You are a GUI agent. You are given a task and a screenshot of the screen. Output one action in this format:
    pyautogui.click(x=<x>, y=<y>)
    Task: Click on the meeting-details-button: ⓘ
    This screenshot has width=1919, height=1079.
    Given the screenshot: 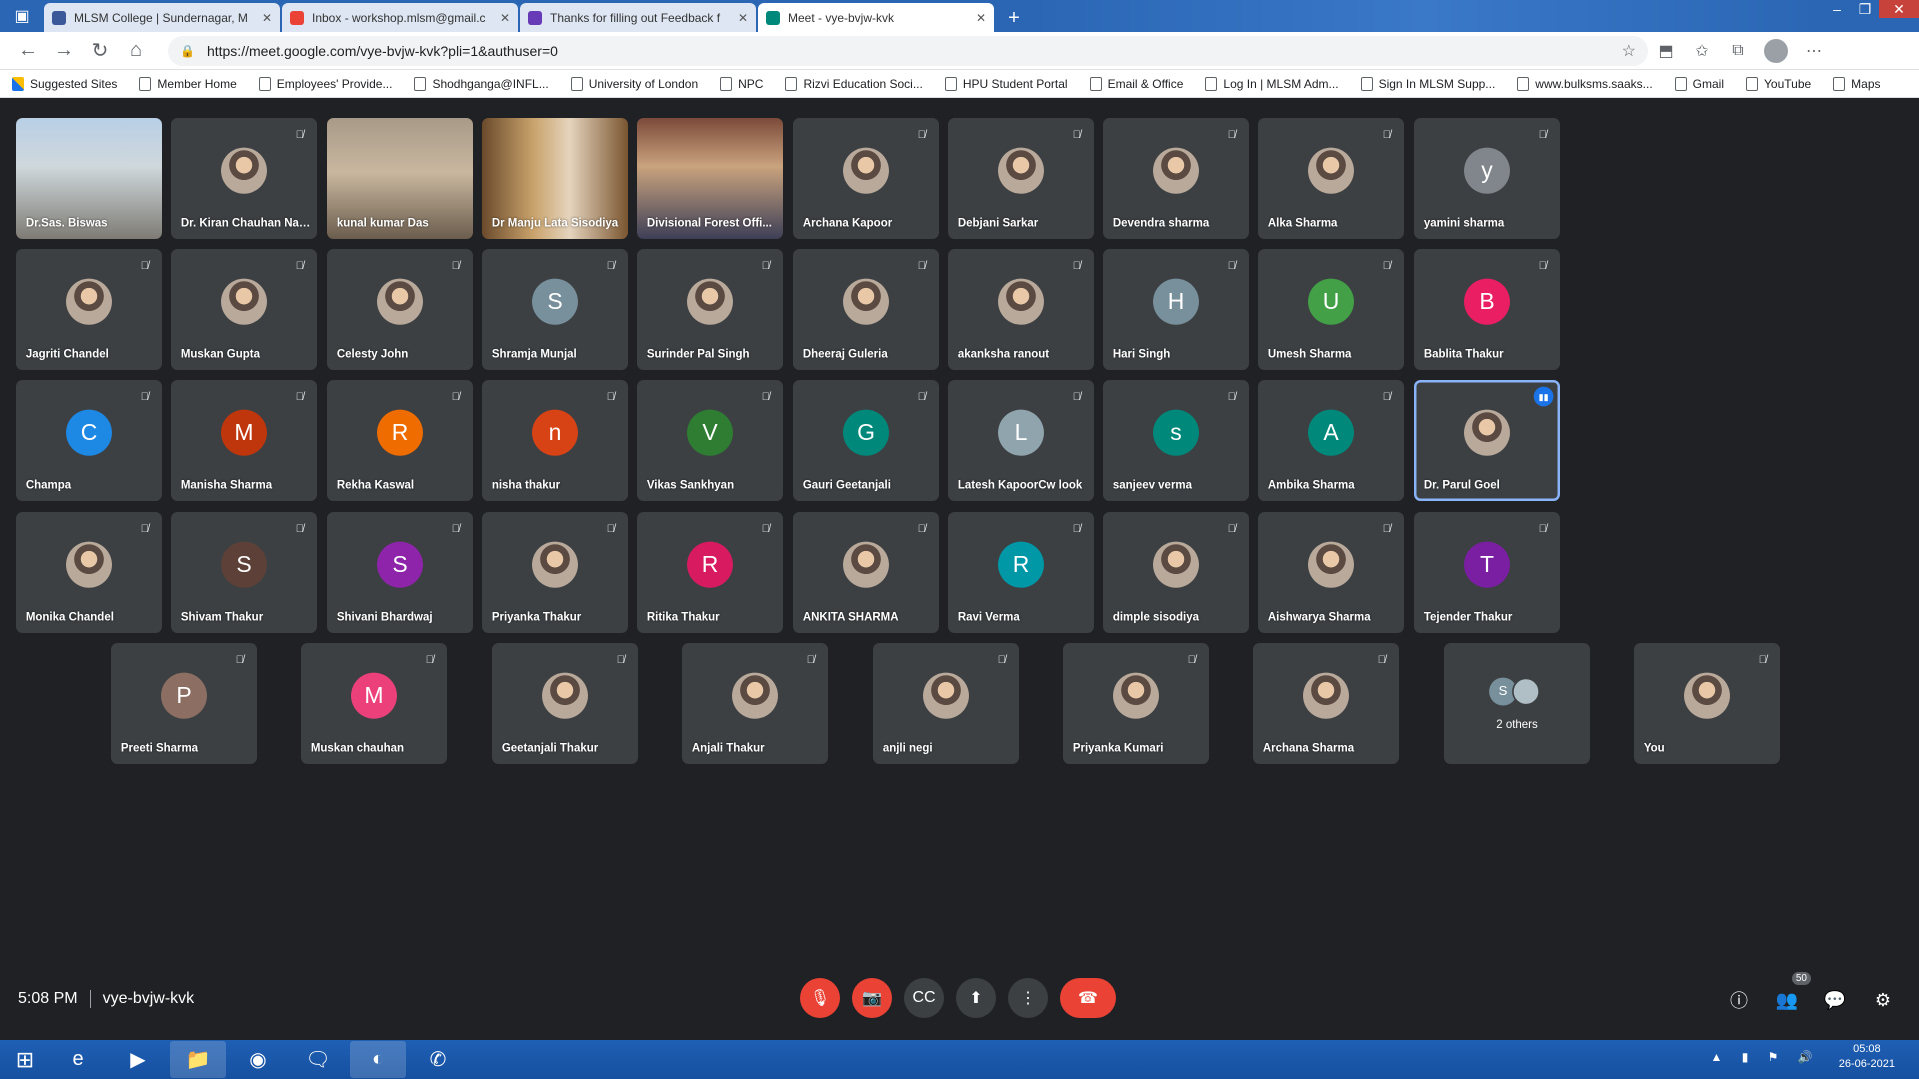 What is the action you would take?
    pyautogui.click(x=1739, y=1000)
    